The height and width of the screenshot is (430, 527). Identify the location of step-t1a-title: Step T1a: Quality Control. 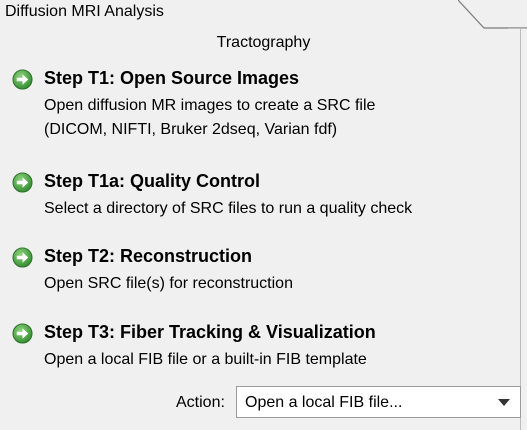
(152, 181).